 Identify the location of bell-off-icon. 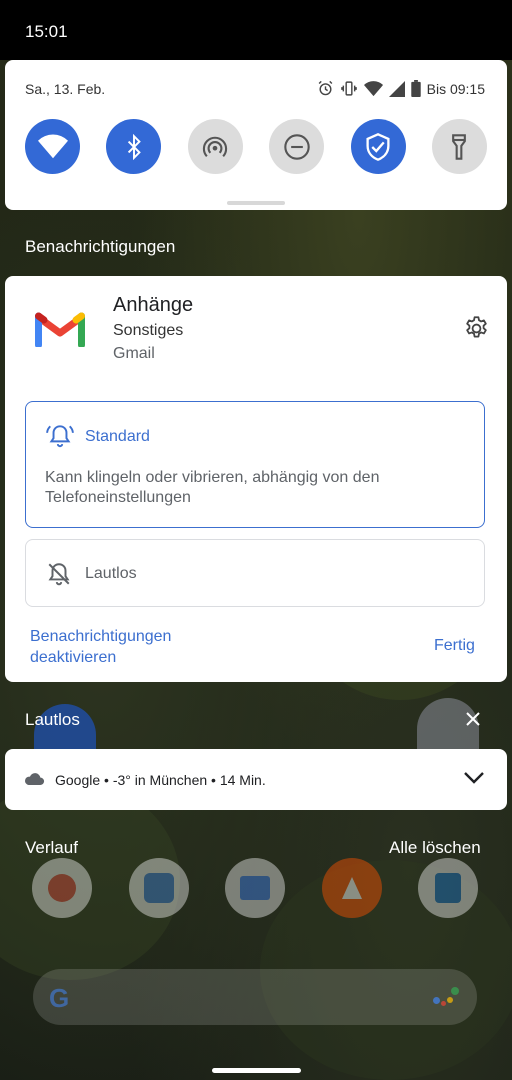
(59, 574).